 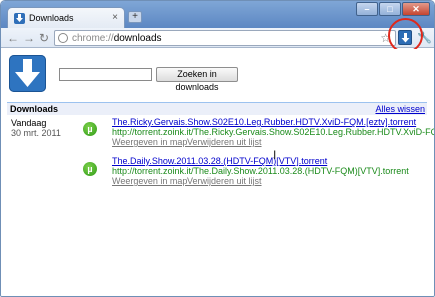 What do you see at coordinates (135, 17) in the screenshot?
I see `new-tab-button: +` at bounding box center [135, 17].